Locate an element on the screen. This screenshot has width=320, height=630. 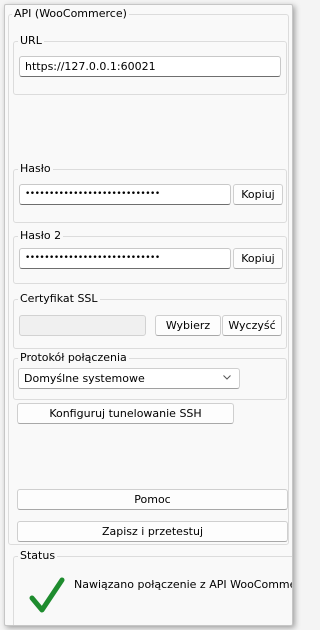
status-legend: Status is located at coordinates (38, 556).